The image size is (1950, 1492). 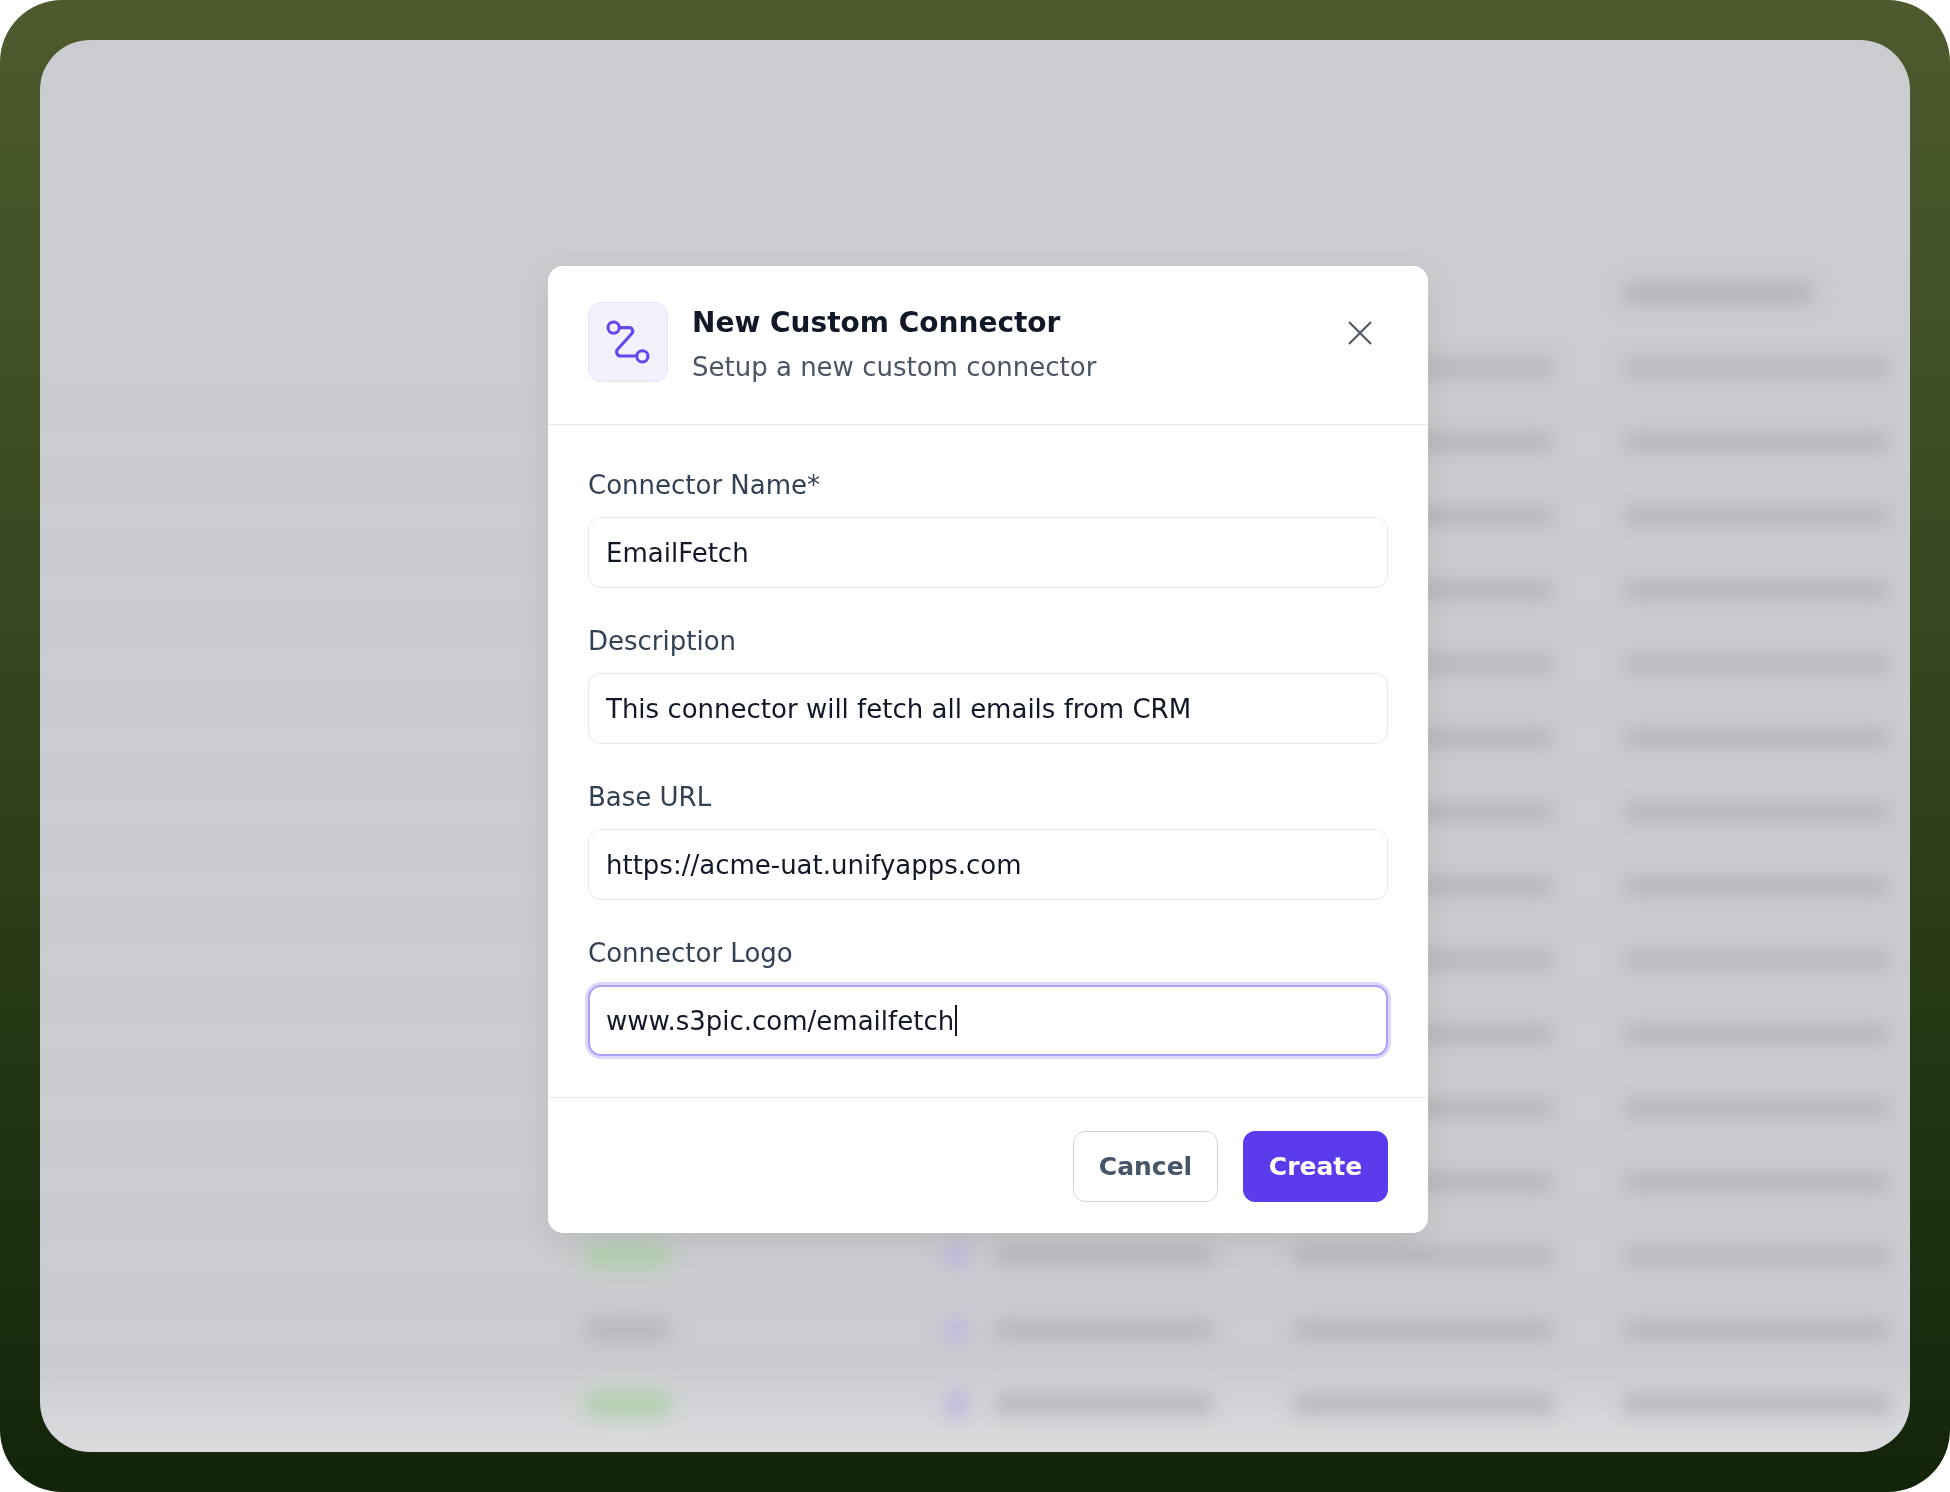 What do you see at coordinates (650, 797) in the screenshot?
I see `field-label: Base URL` at bounding box center [650, 797].